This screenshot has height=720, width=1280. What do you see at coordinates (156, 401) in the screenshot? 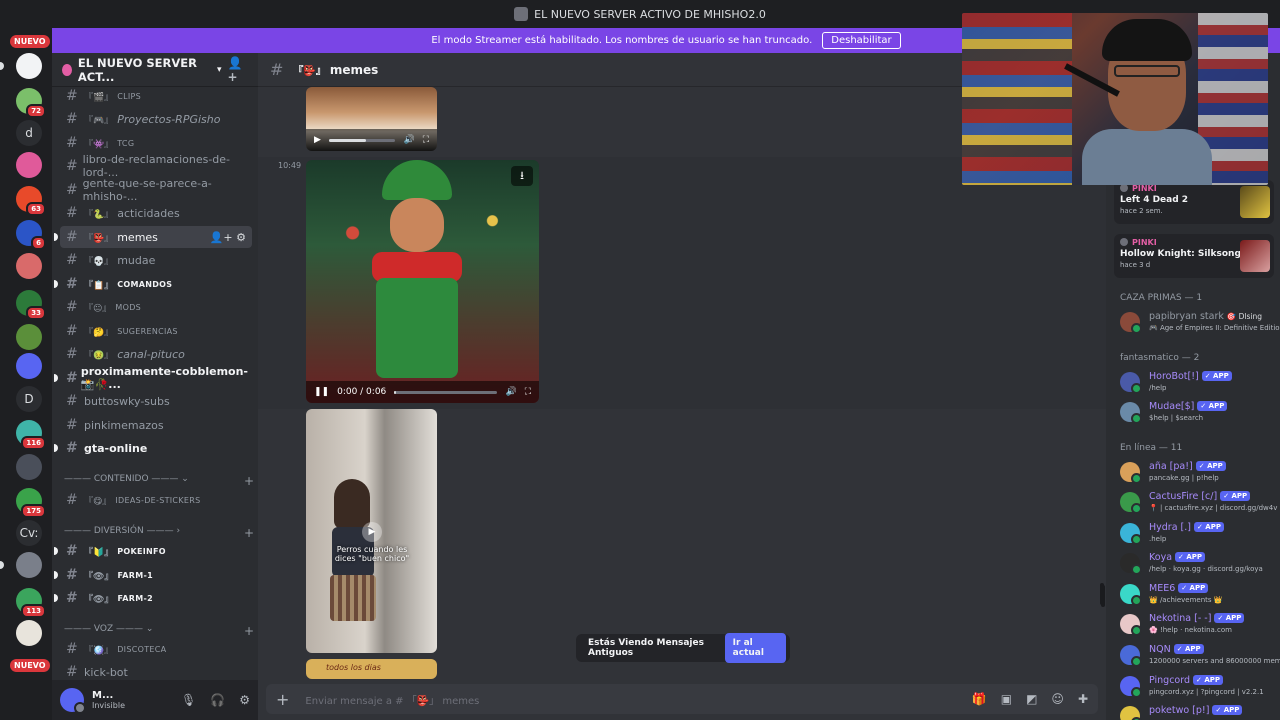
I see `channel-buttoswky: # buttoswky-subs` at bounding box center [156, 401].